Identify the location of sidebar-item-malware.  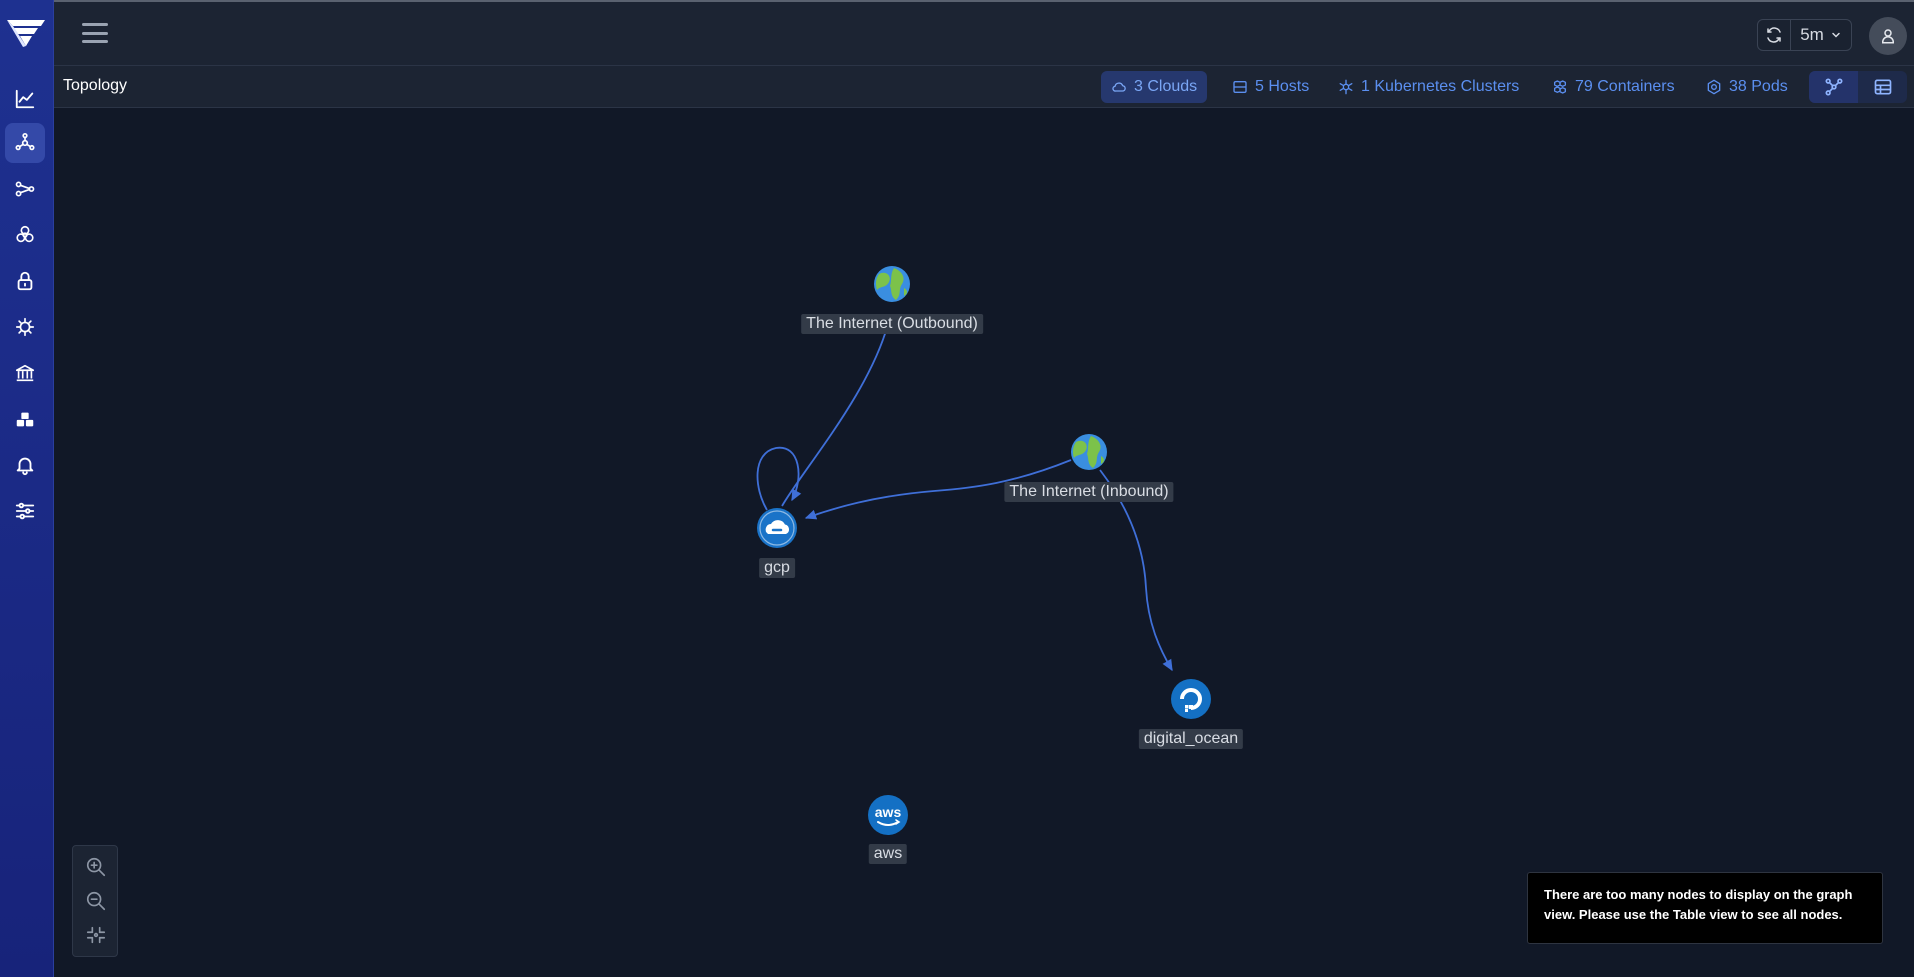
(25, 327).